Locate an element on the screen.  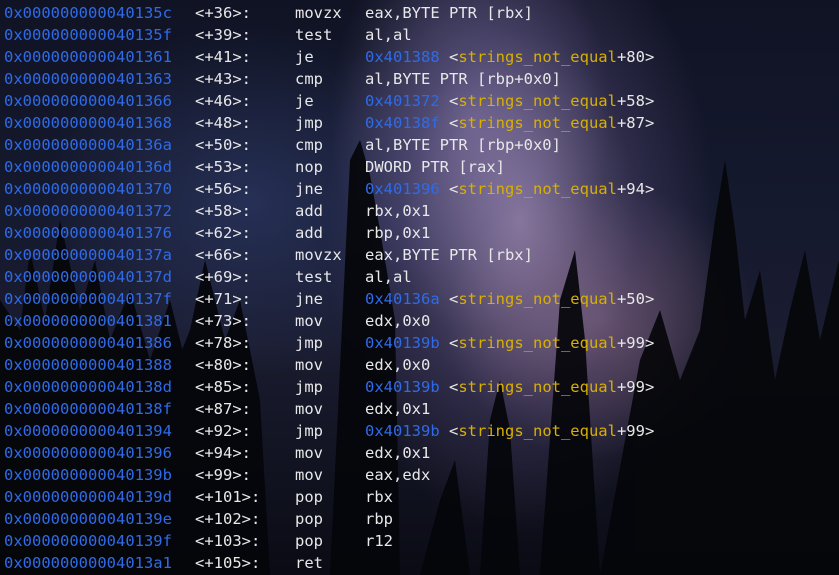
instruction-offset: <+71>: is located at coordinates (223, 299).